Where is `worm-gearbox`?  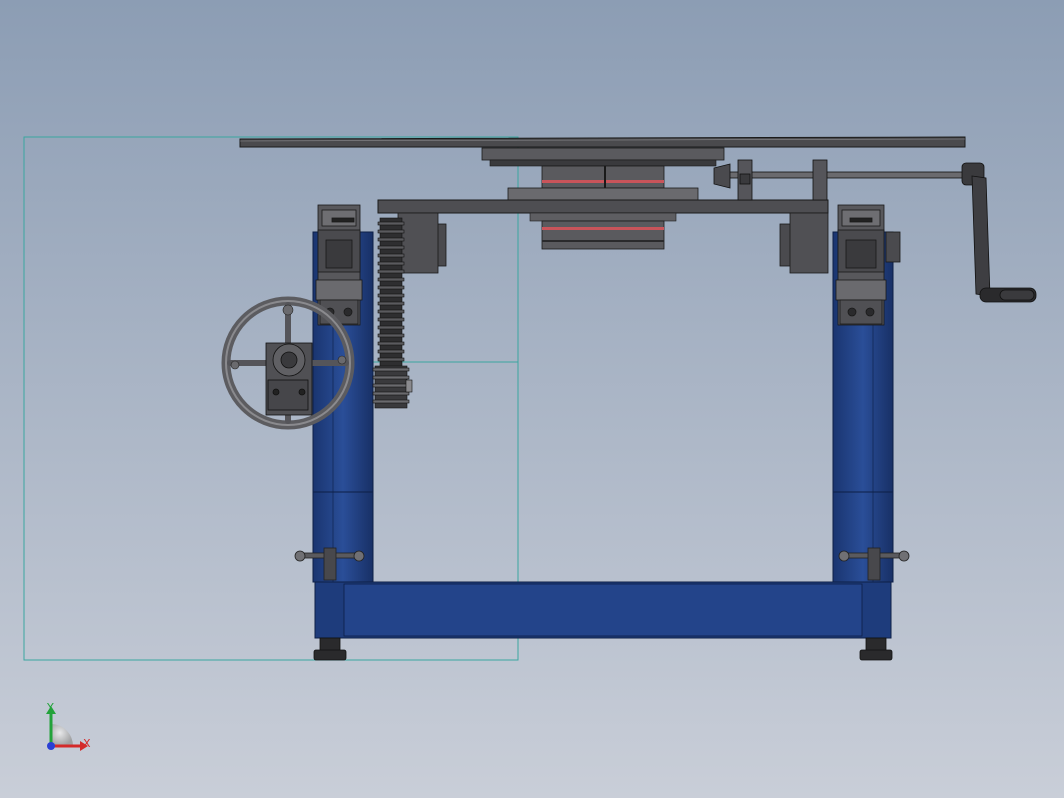
worm-gearbox is located at coordinates (289, 379).